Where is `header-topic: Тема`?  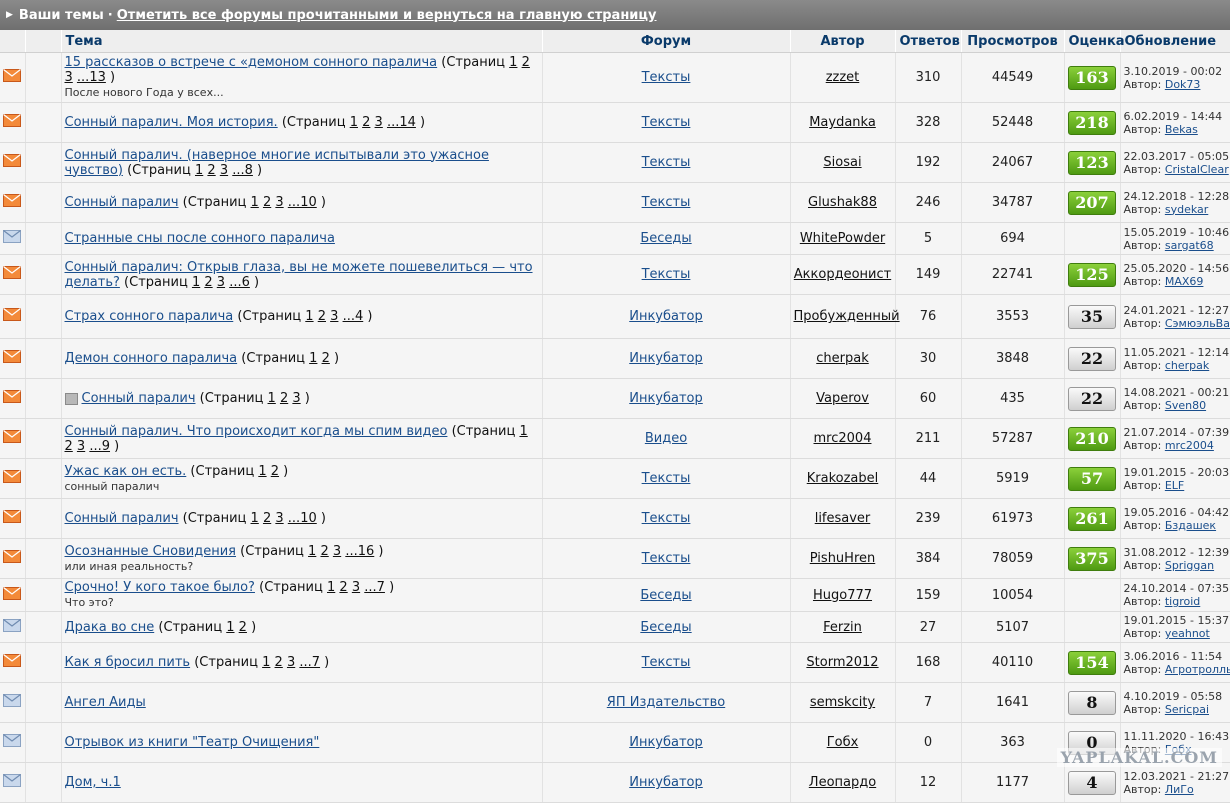 header-topic: Тема is located at coordinates (302, 41).